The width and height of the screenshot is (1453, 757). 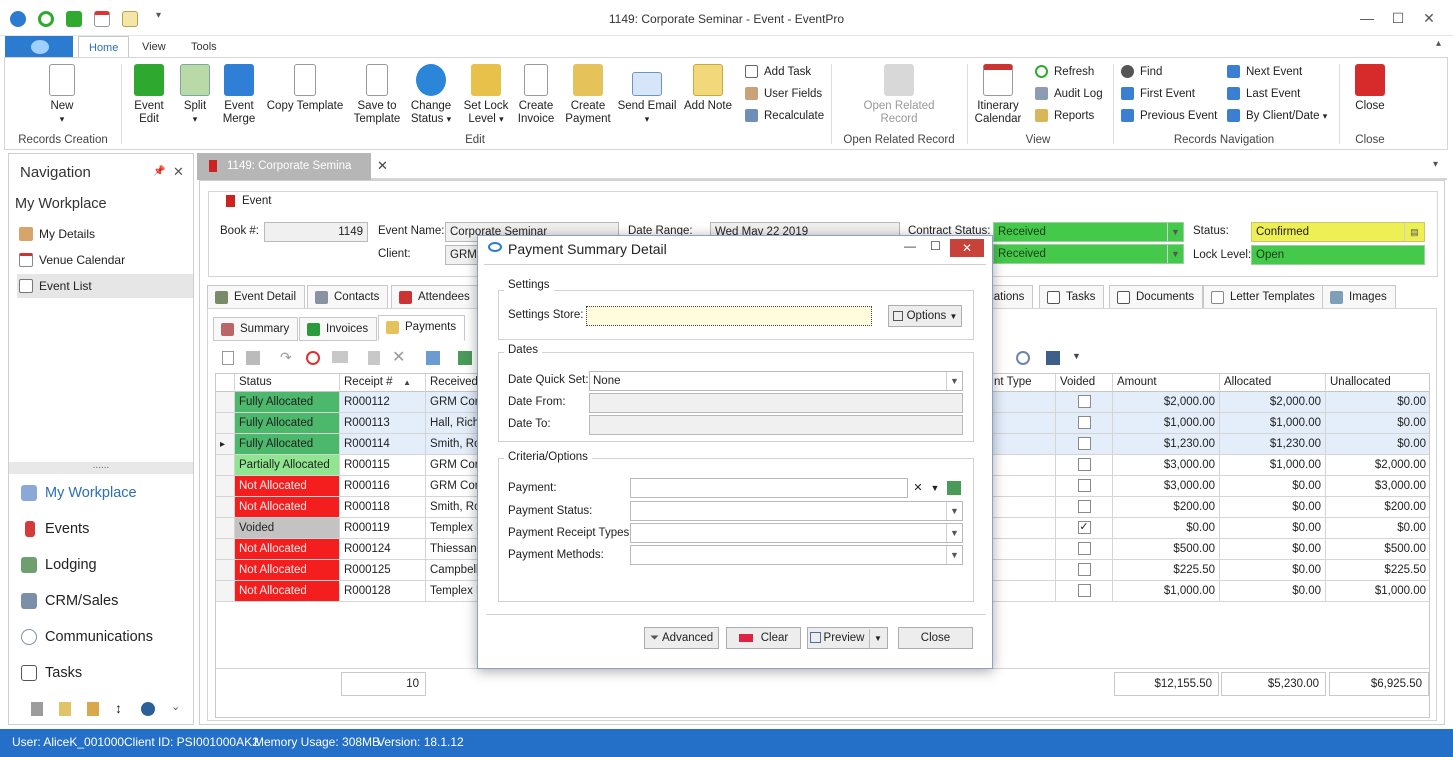 I want to click on status-field: Confirmed ▤, so click(x=1338, y=232).